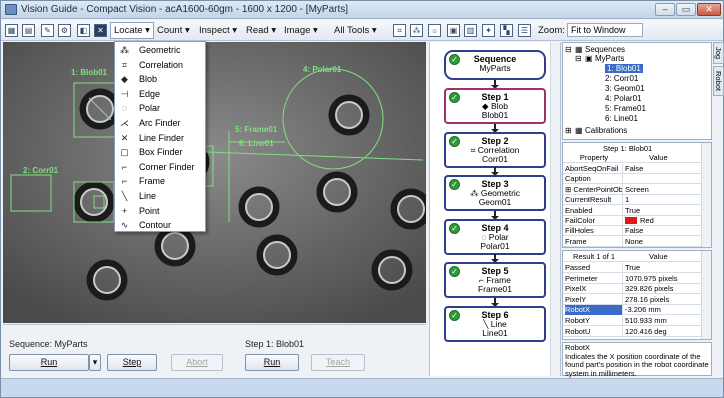 The width and height of the screenshot is (724, 398). What do you see at coordinates (132, 362) in the screenshot?
I see `step-button: Step` at bounding box center [132, 362].